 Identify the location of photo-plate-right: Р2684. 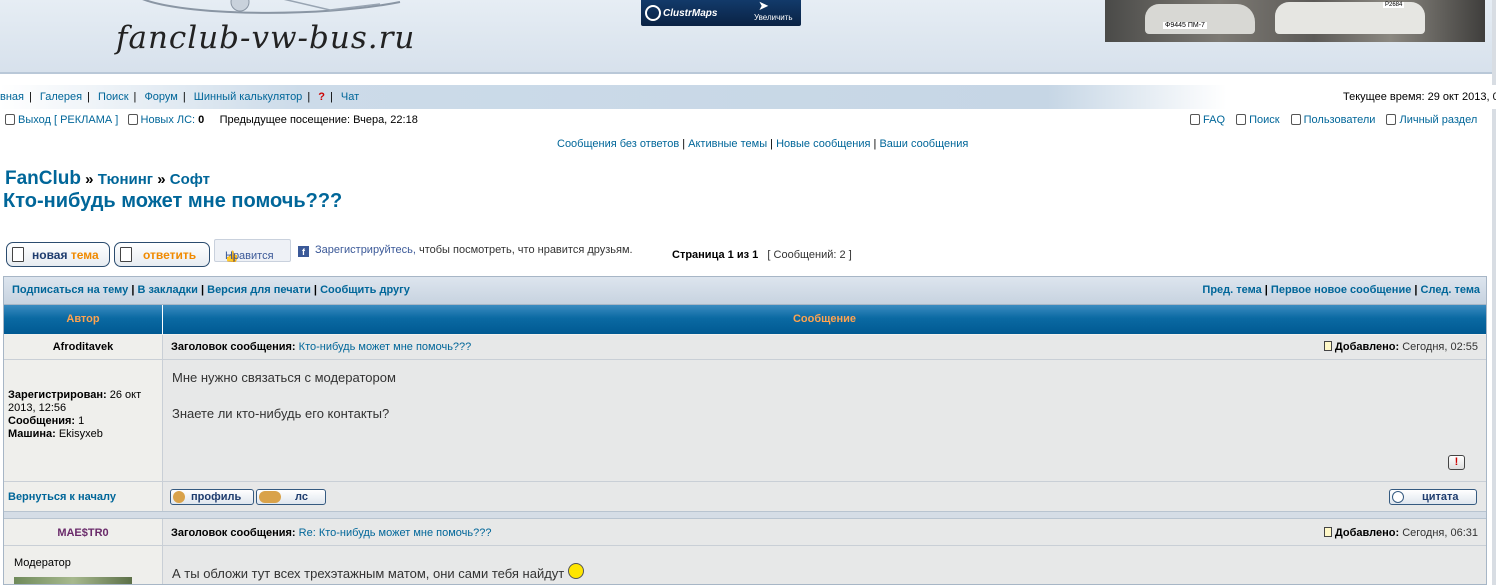
(1394, 5).